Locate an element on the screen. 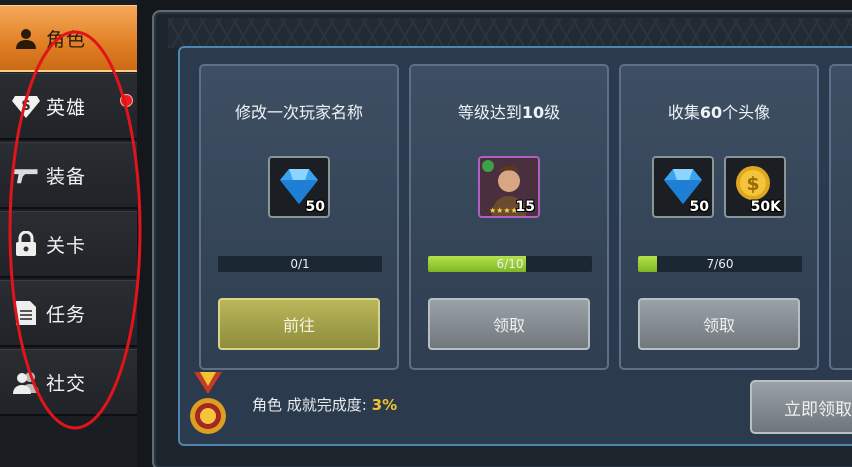  completion-summary: 角色 成就完成度: 3% is located at coordinates (325, 405).